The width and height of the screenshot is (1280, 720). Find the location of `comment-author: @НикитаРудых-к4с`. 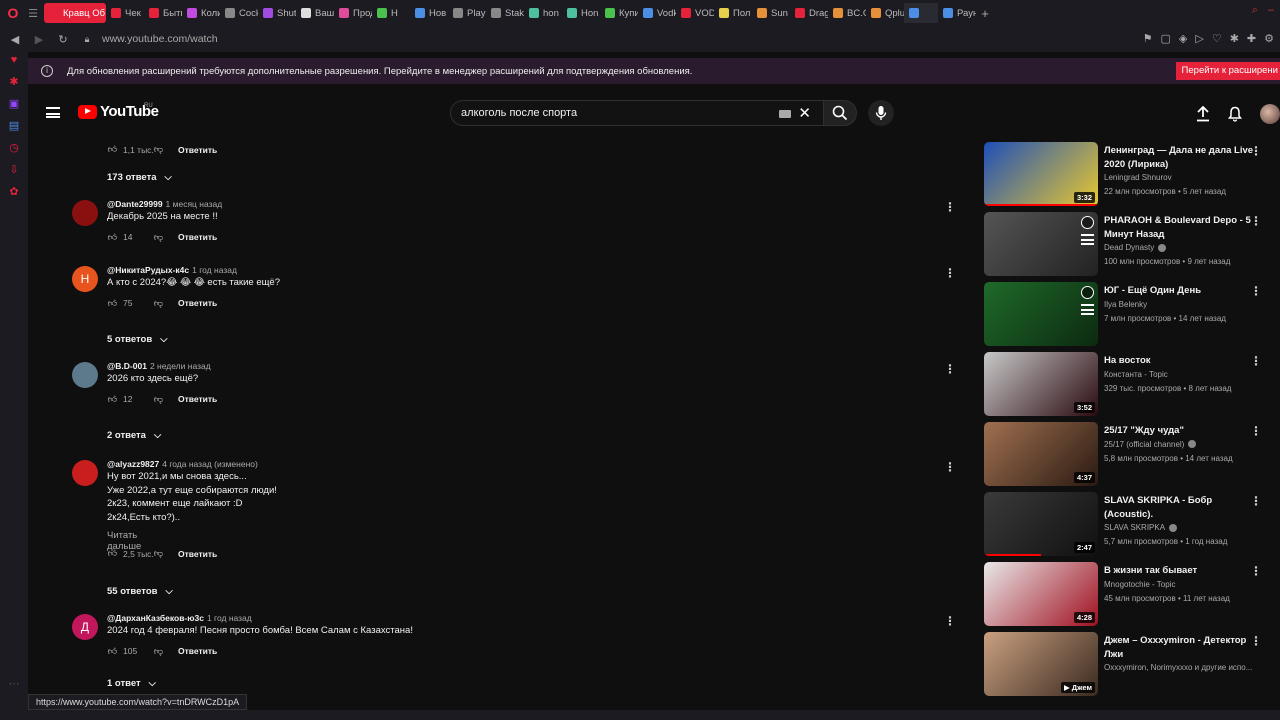

comment-author: @НикитаРудых-к4с is located at coordinates (148, 270).